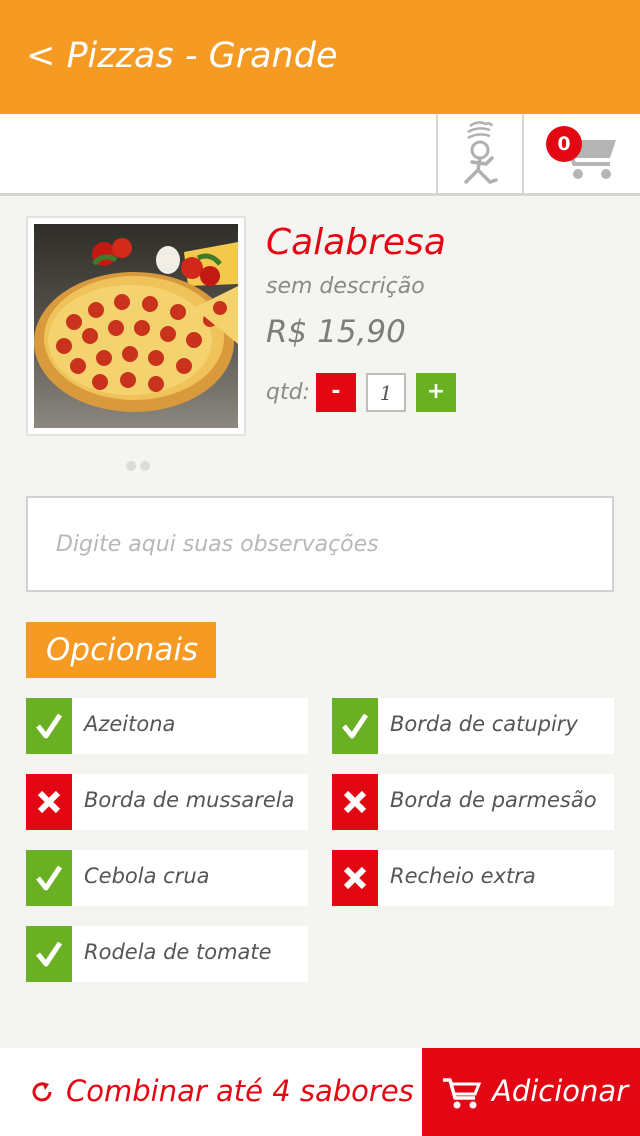 The width and height of the screenshot is (640, 1136). I want to click on quantity-label: qtd:, so click(288, 392).